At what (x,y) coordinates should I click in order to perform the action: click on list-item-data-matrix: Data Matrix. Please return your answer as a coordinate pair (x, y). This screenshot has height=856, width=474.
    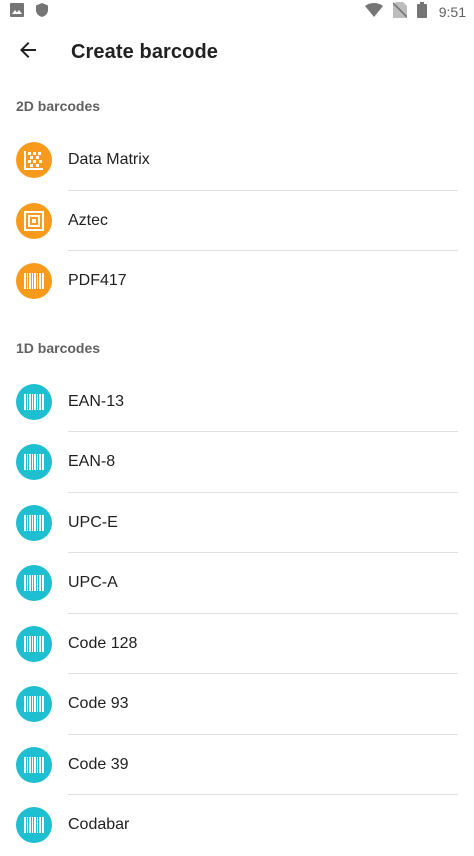
    Looking at the image, I should click on (237, 160).